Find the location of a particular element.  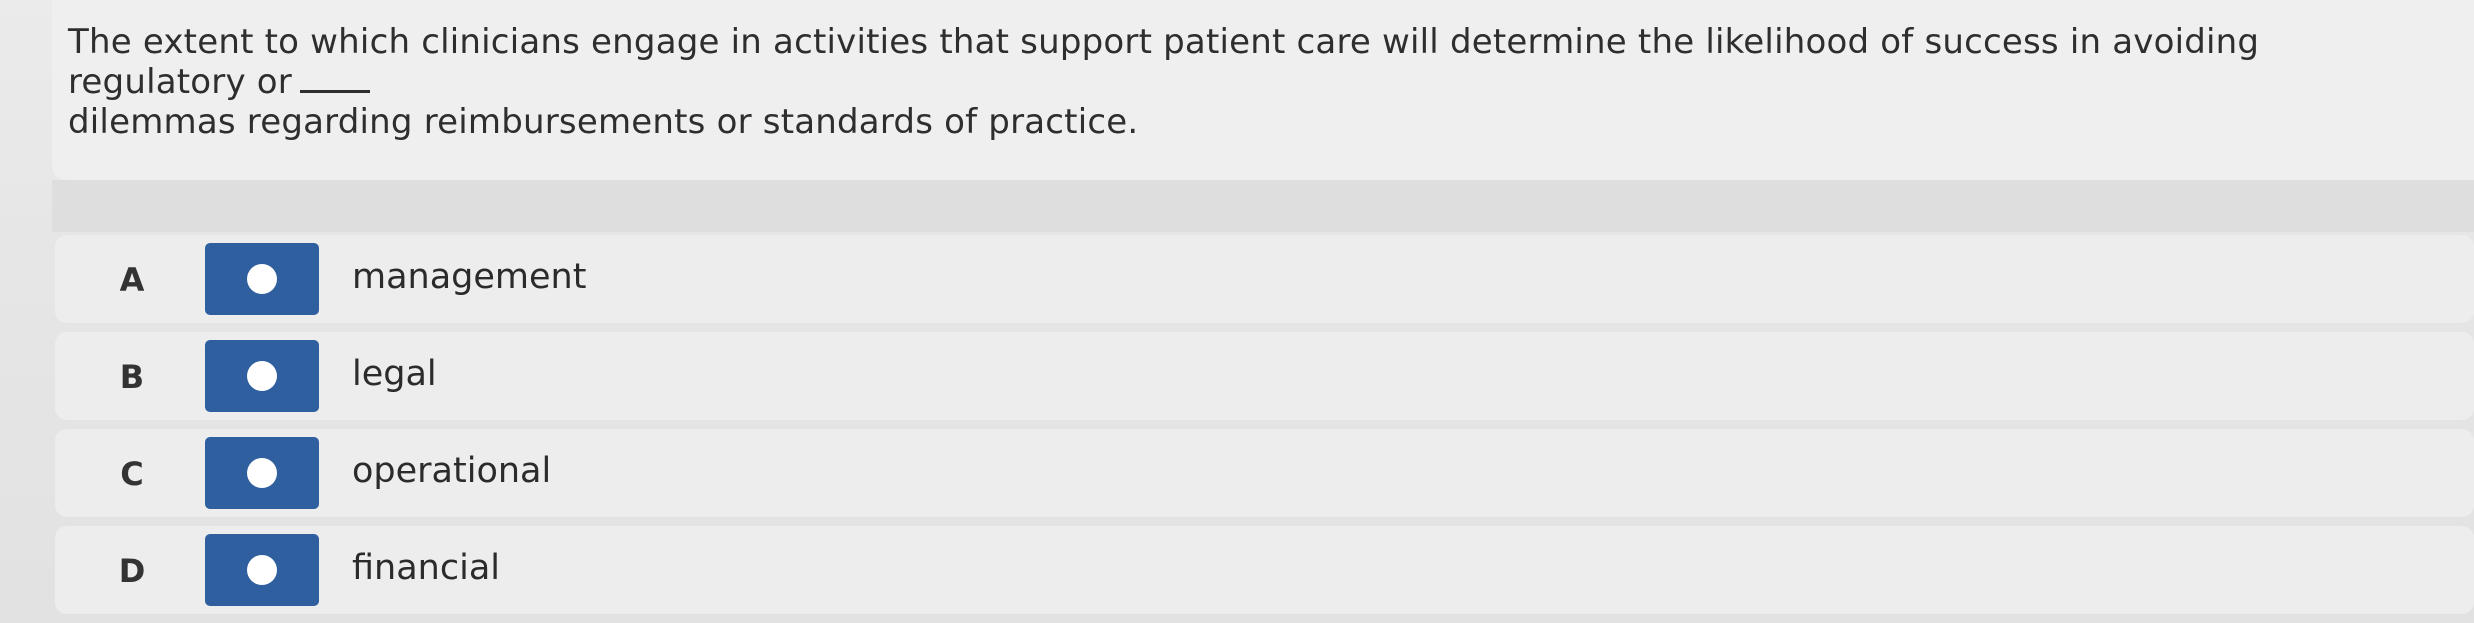

option-label: management is located at coordinates (469, 277).